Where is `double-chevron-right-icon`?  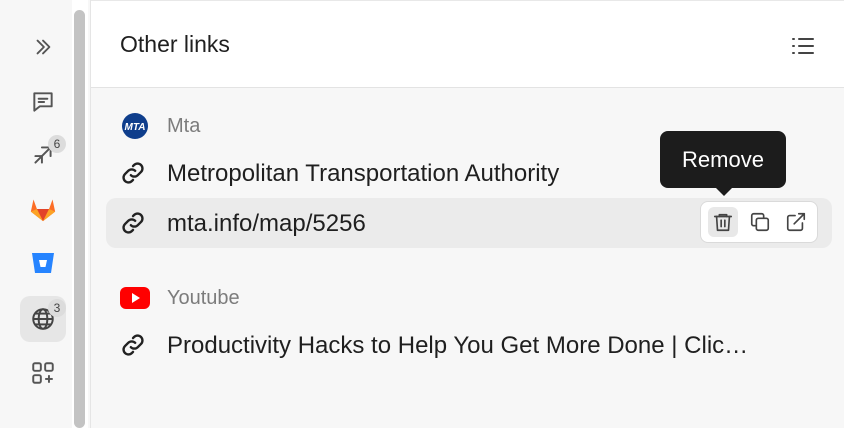
double-chevron-right-icon is located at coordinates (43, 47).